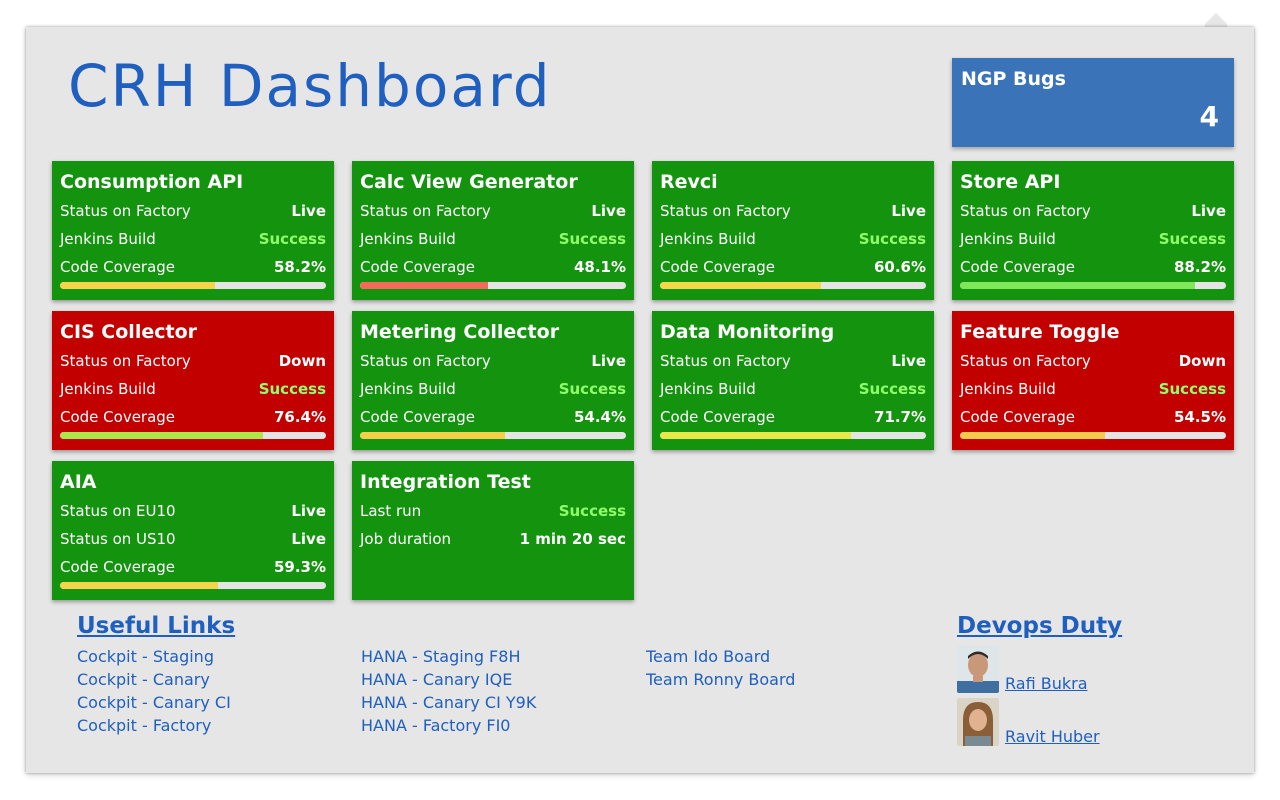 The image size is (1280, 800). I want to click on links-column: Team Ido Board Team Ronny Board, so click(720, 669).